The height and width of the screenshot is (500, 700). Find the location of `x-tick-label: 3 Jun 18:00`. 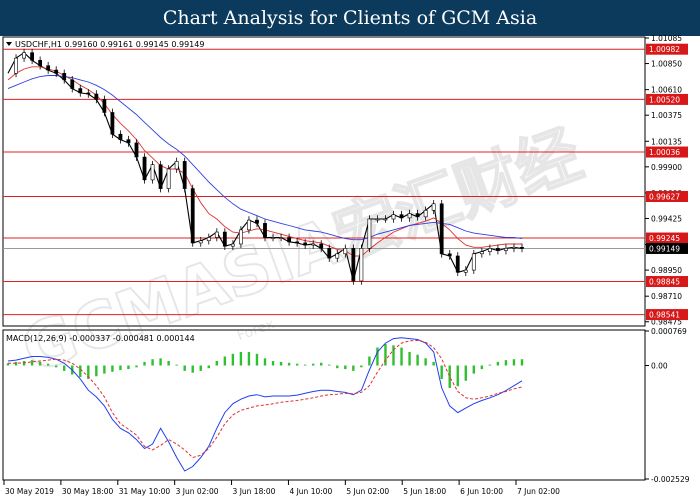

x-tick-label: 3 Jun 18:00 is located at coordinates (254, 491).